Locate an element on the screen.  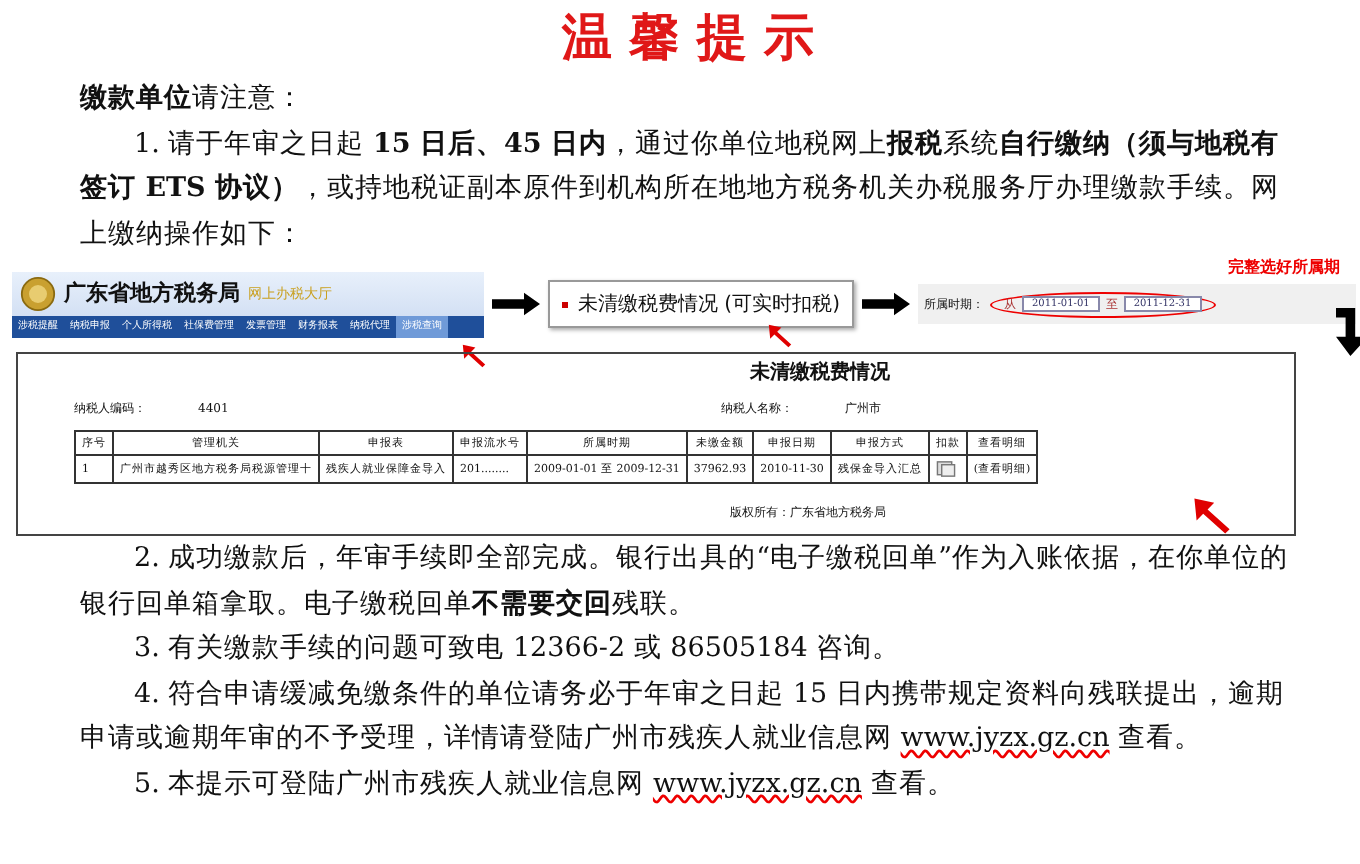
emblem-icon is located at coordinates (38, 293).